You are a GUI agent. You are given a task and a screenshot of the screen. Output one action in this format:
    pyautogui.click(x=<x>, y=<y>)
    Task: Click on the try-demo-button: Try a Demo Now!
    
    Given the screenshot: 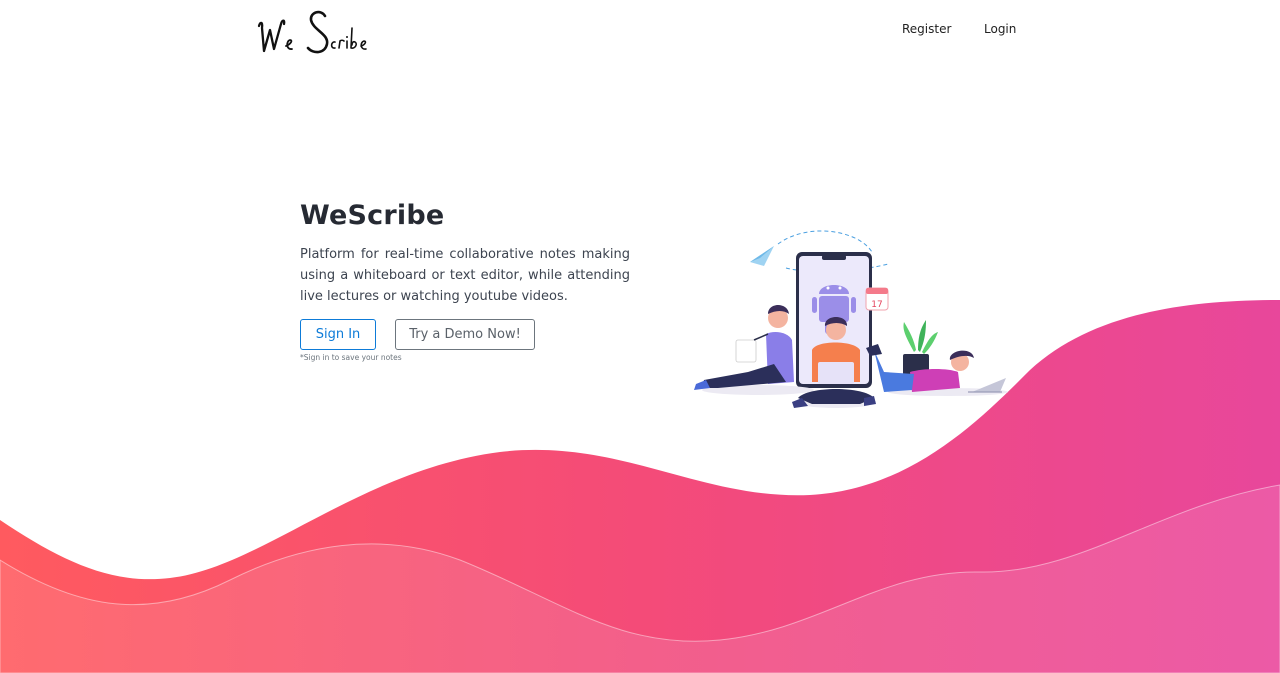 What is the action you would take?
    pyautogui.click(x=465, y=334)
    